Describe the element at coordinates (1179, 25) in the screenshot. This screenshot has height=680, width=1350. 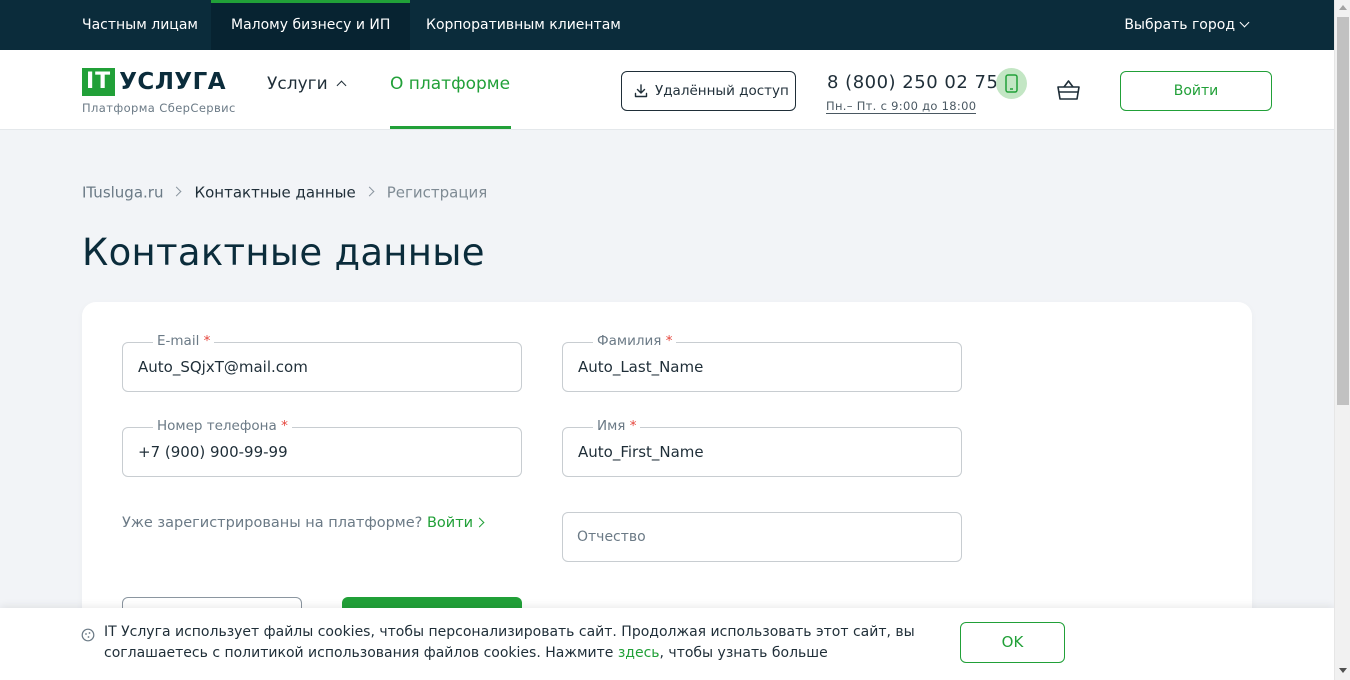
I see `city-selector-label: Выбрать город` at that location.